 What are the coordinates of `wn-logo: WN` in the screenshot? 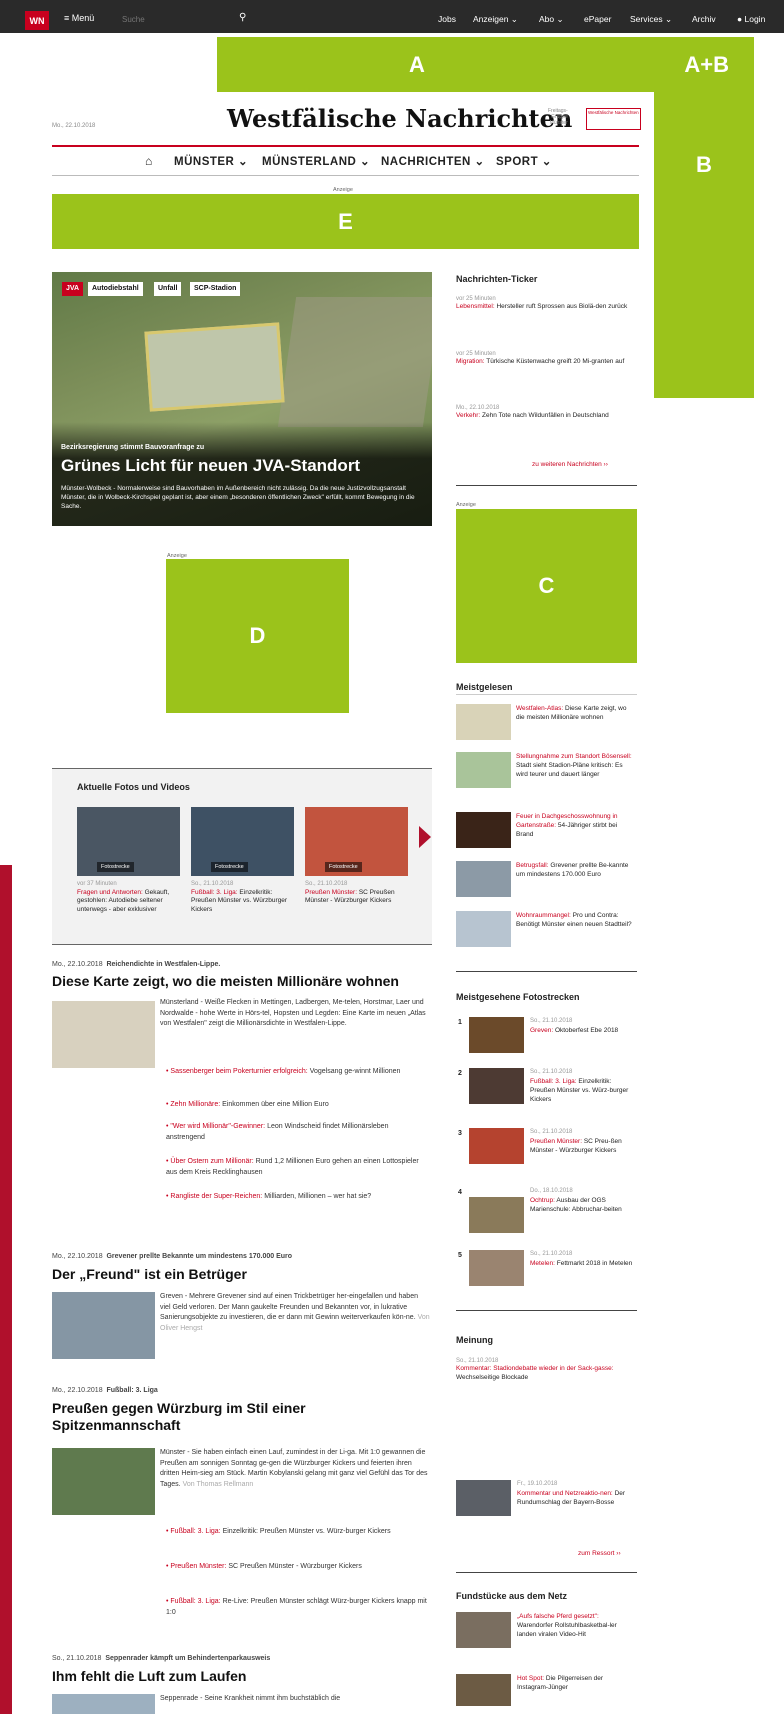 It's located at (37, 20).